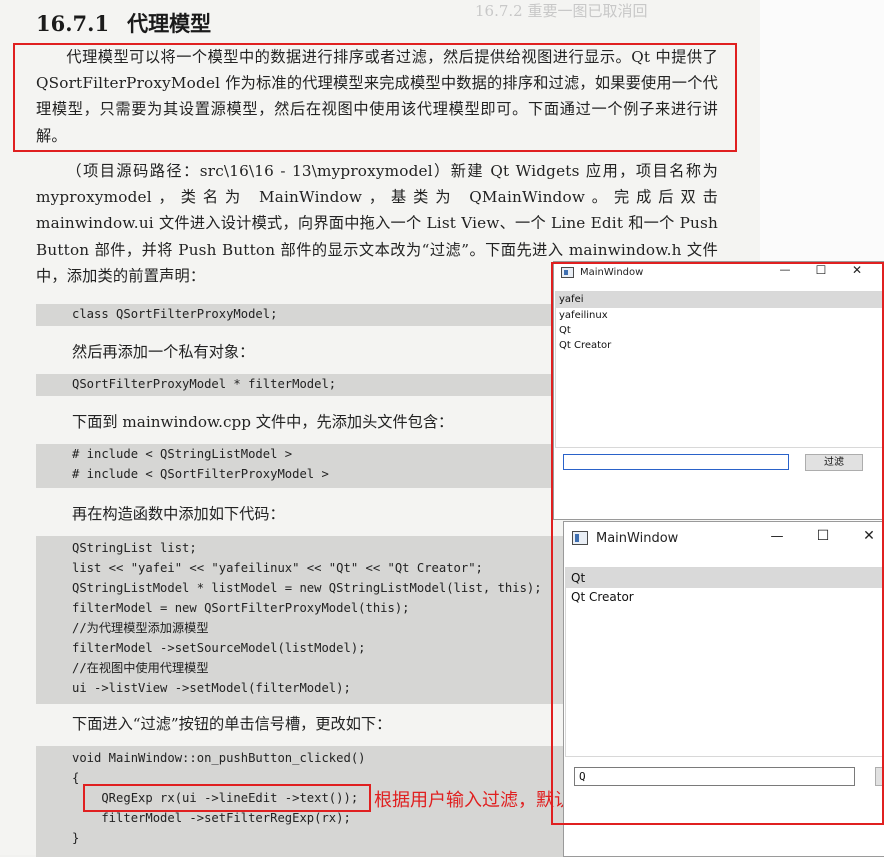 The width and height of the screenshot is (884, 857). I want to click on text-constructor: 再在构造函数中添加如下代码：, so click(178, 514).